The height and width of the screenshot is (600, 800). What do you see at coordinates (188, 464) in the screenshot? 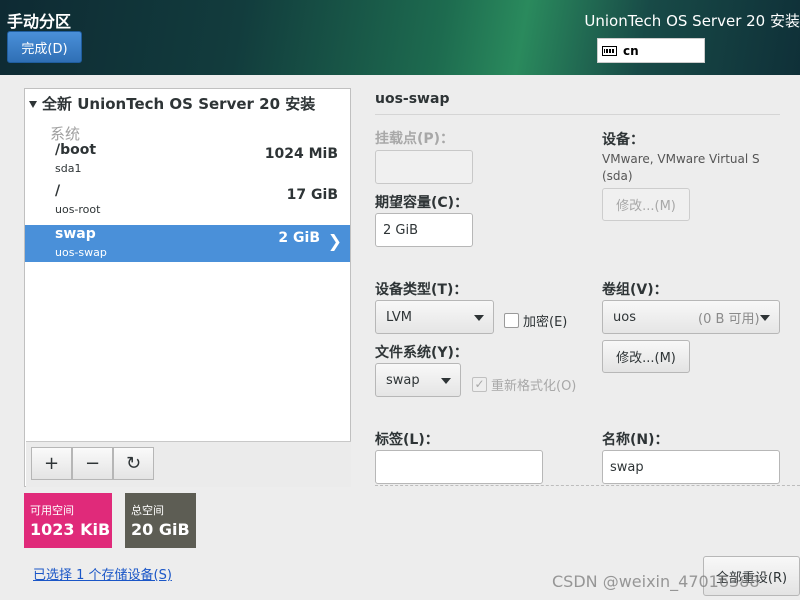
I see `partition-toolbar: + − ↻` at bounding box center [188, 464].